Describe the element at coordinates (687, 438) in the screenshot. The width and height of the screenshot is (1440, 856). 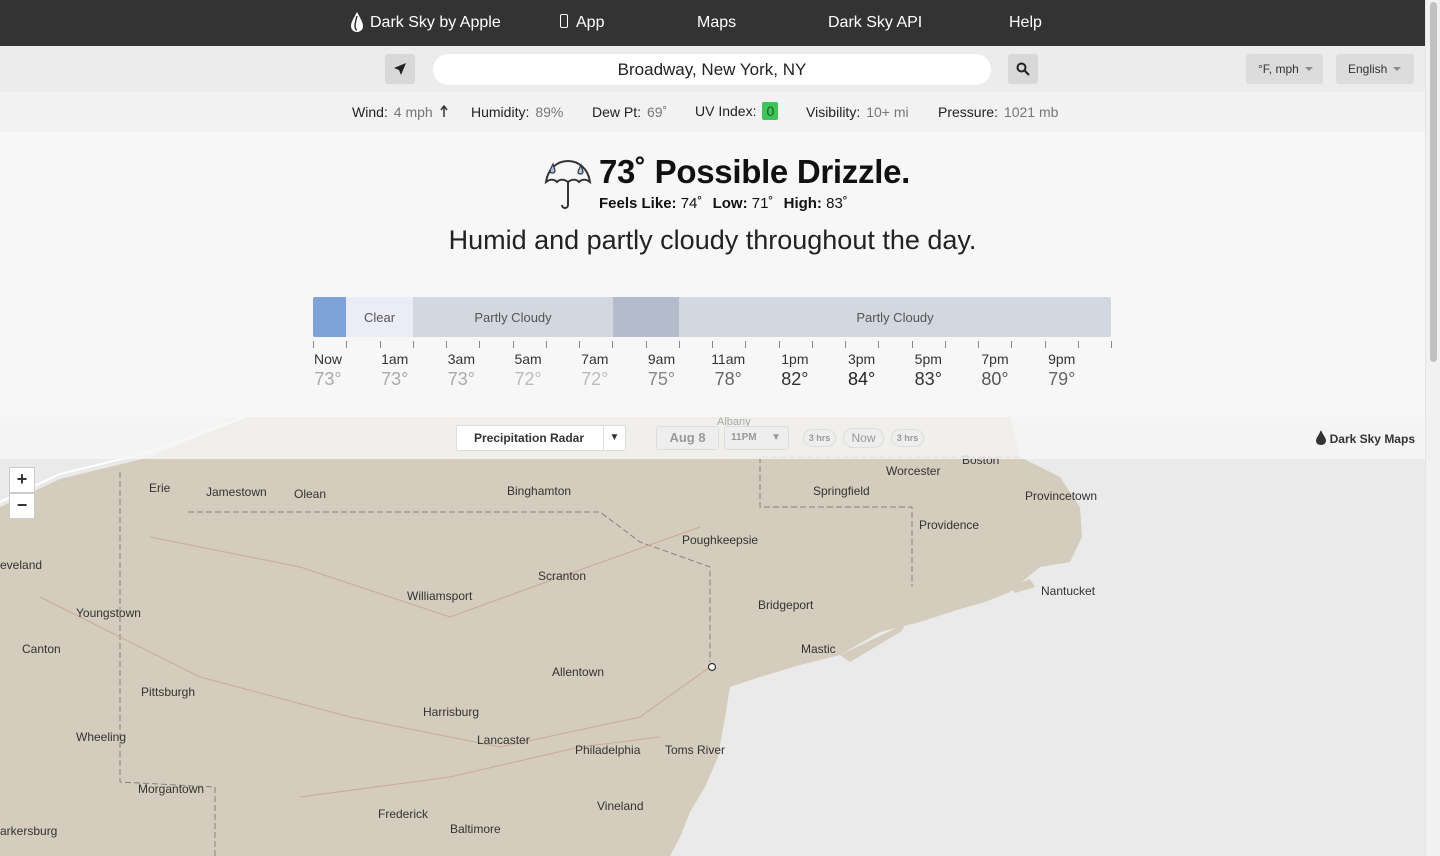
I see `map-date-button: Aug 8` at that location.